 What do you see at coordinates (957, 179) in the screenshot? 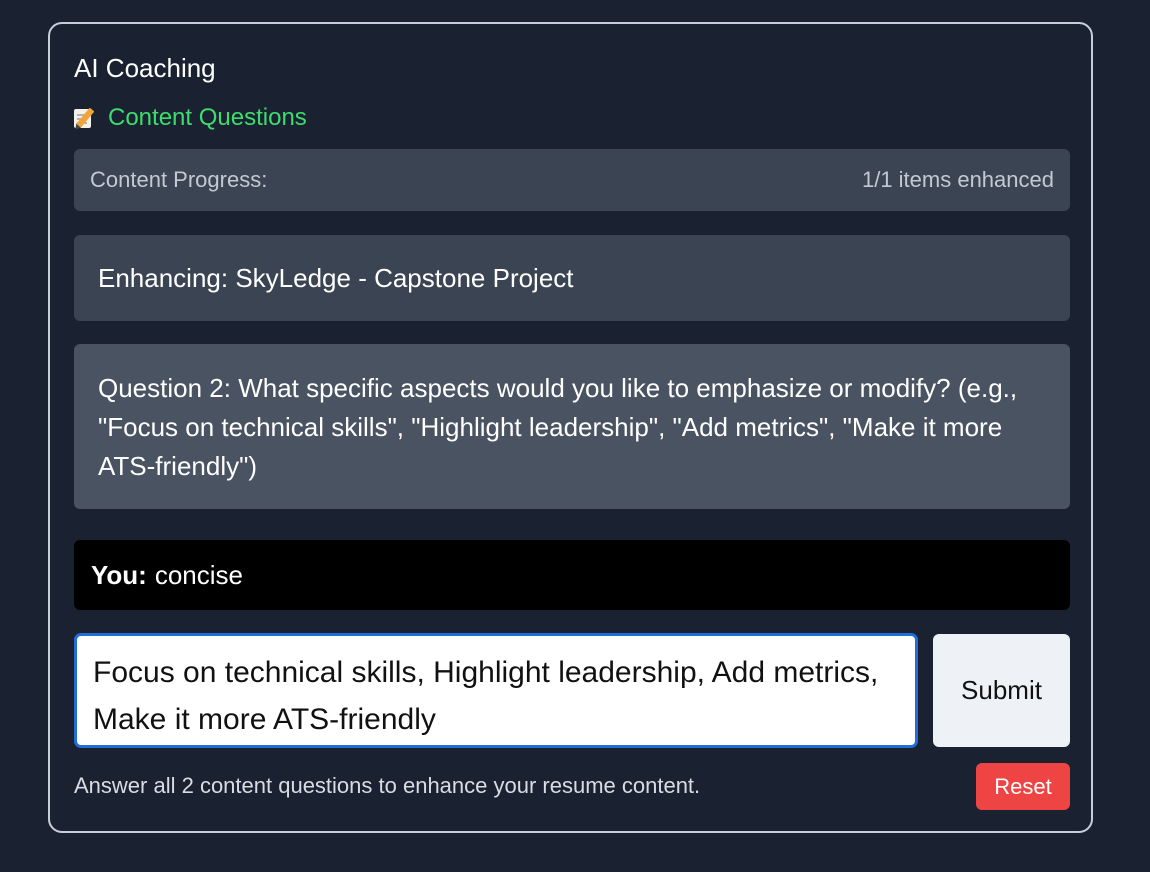
I see `progress-status: 1/1 items enhanced` at bounding box center [957, 179].